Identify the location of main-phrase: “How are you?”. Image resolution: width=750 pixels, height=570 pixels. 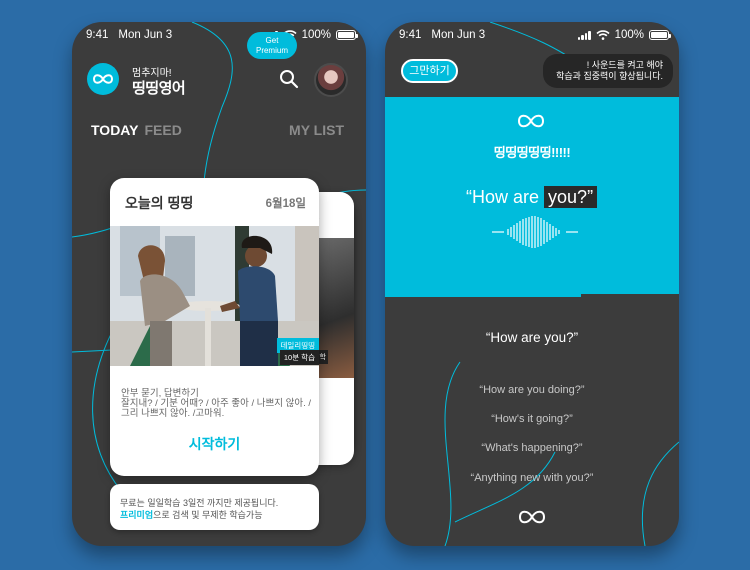
(532, 337).